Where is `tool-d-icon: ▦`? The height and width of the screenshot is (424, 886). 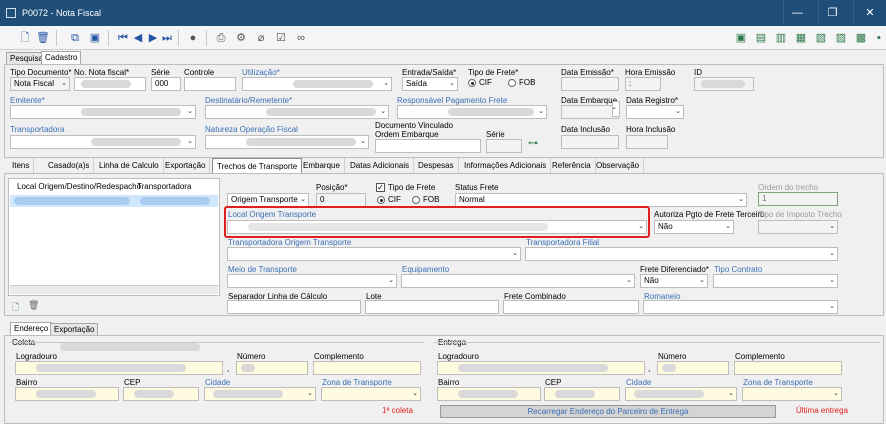
tool-d-icon: ▦ is located at coordinates (801, 38).